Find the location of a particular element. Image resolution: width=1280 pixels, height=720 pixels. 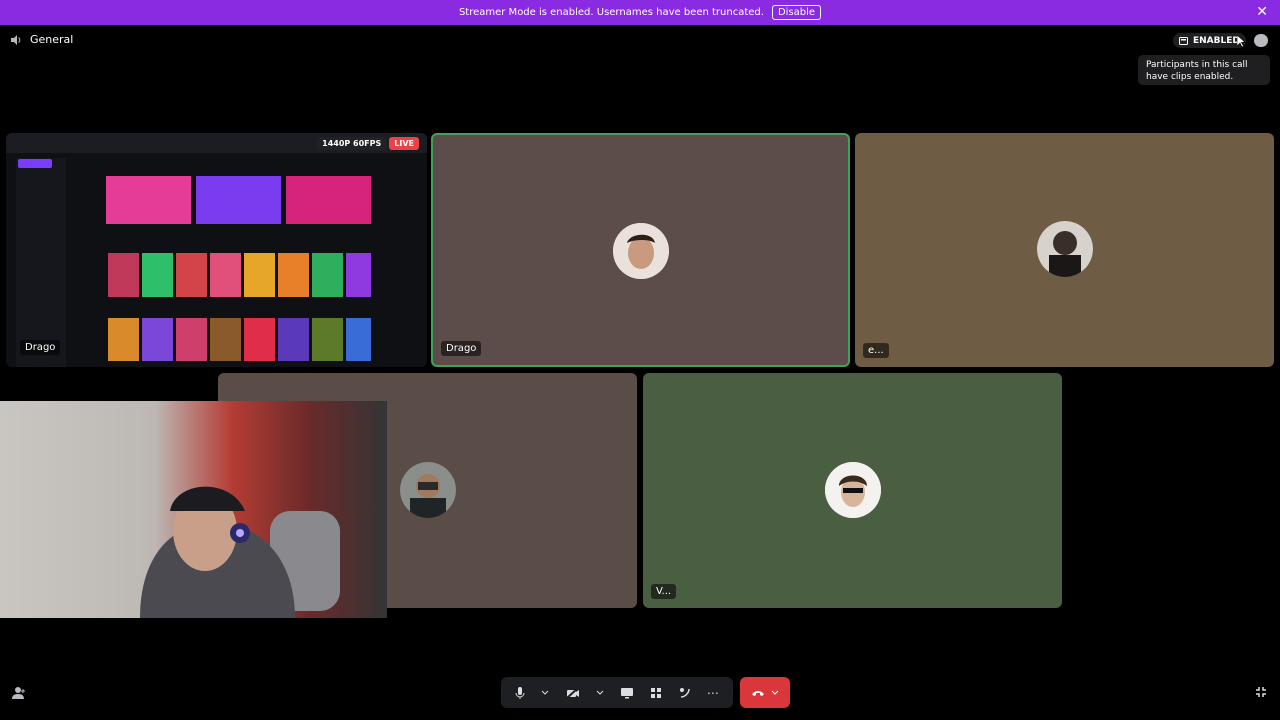

disable-button: Disable is located at coordinates (796, 12).